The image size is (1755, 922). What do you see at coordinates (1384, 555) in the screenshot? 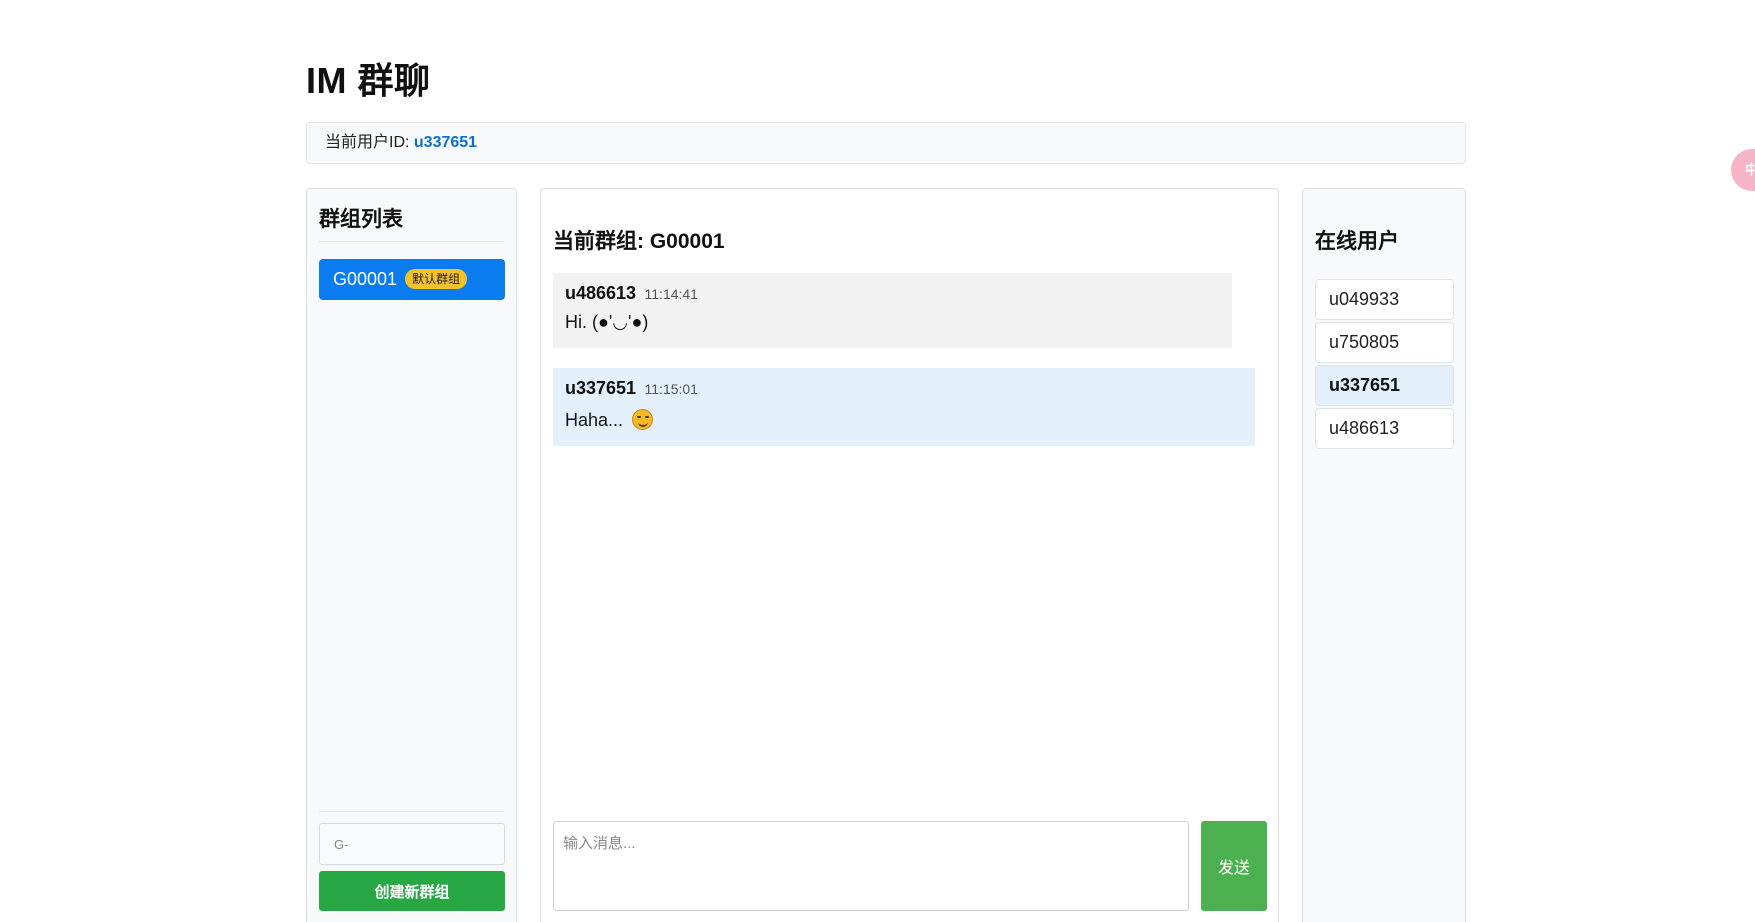
I see `online-users-panel: 在线用户 u049933 u750805 u337651 u486613` at bounding box center [1384, 555].